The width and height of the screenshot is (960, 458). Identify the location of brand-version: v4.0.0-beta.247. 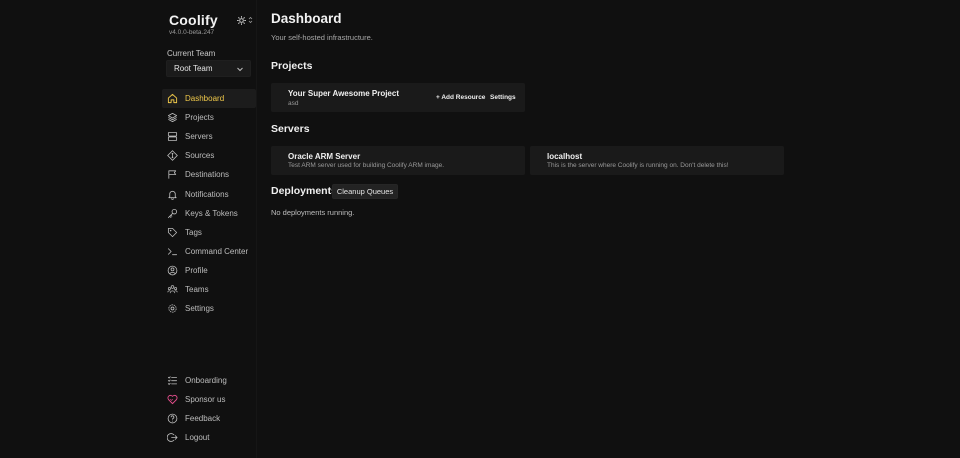
(192, 32).